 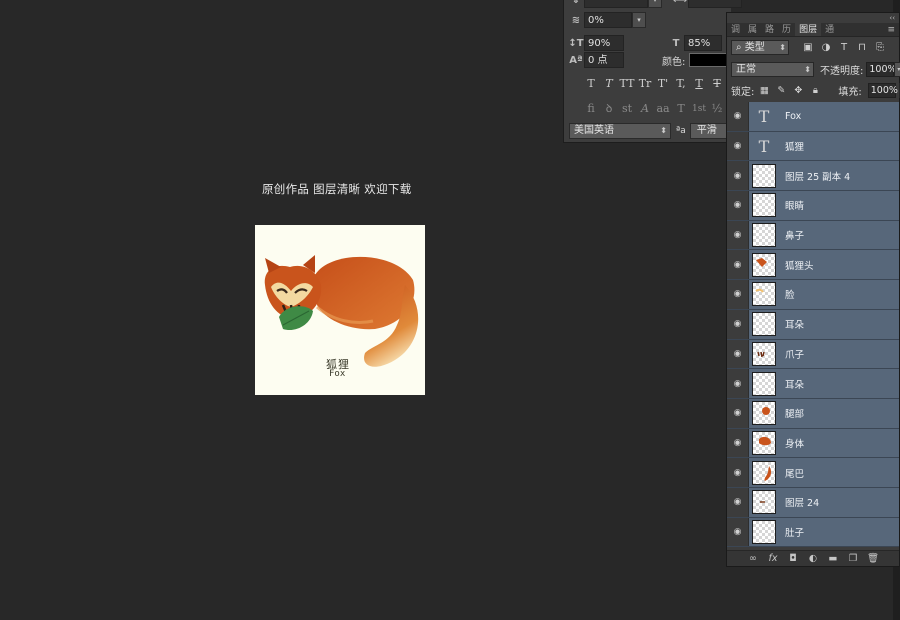 I want to click on lock-pixels-icon: ✎, so click(x=781, y=90).